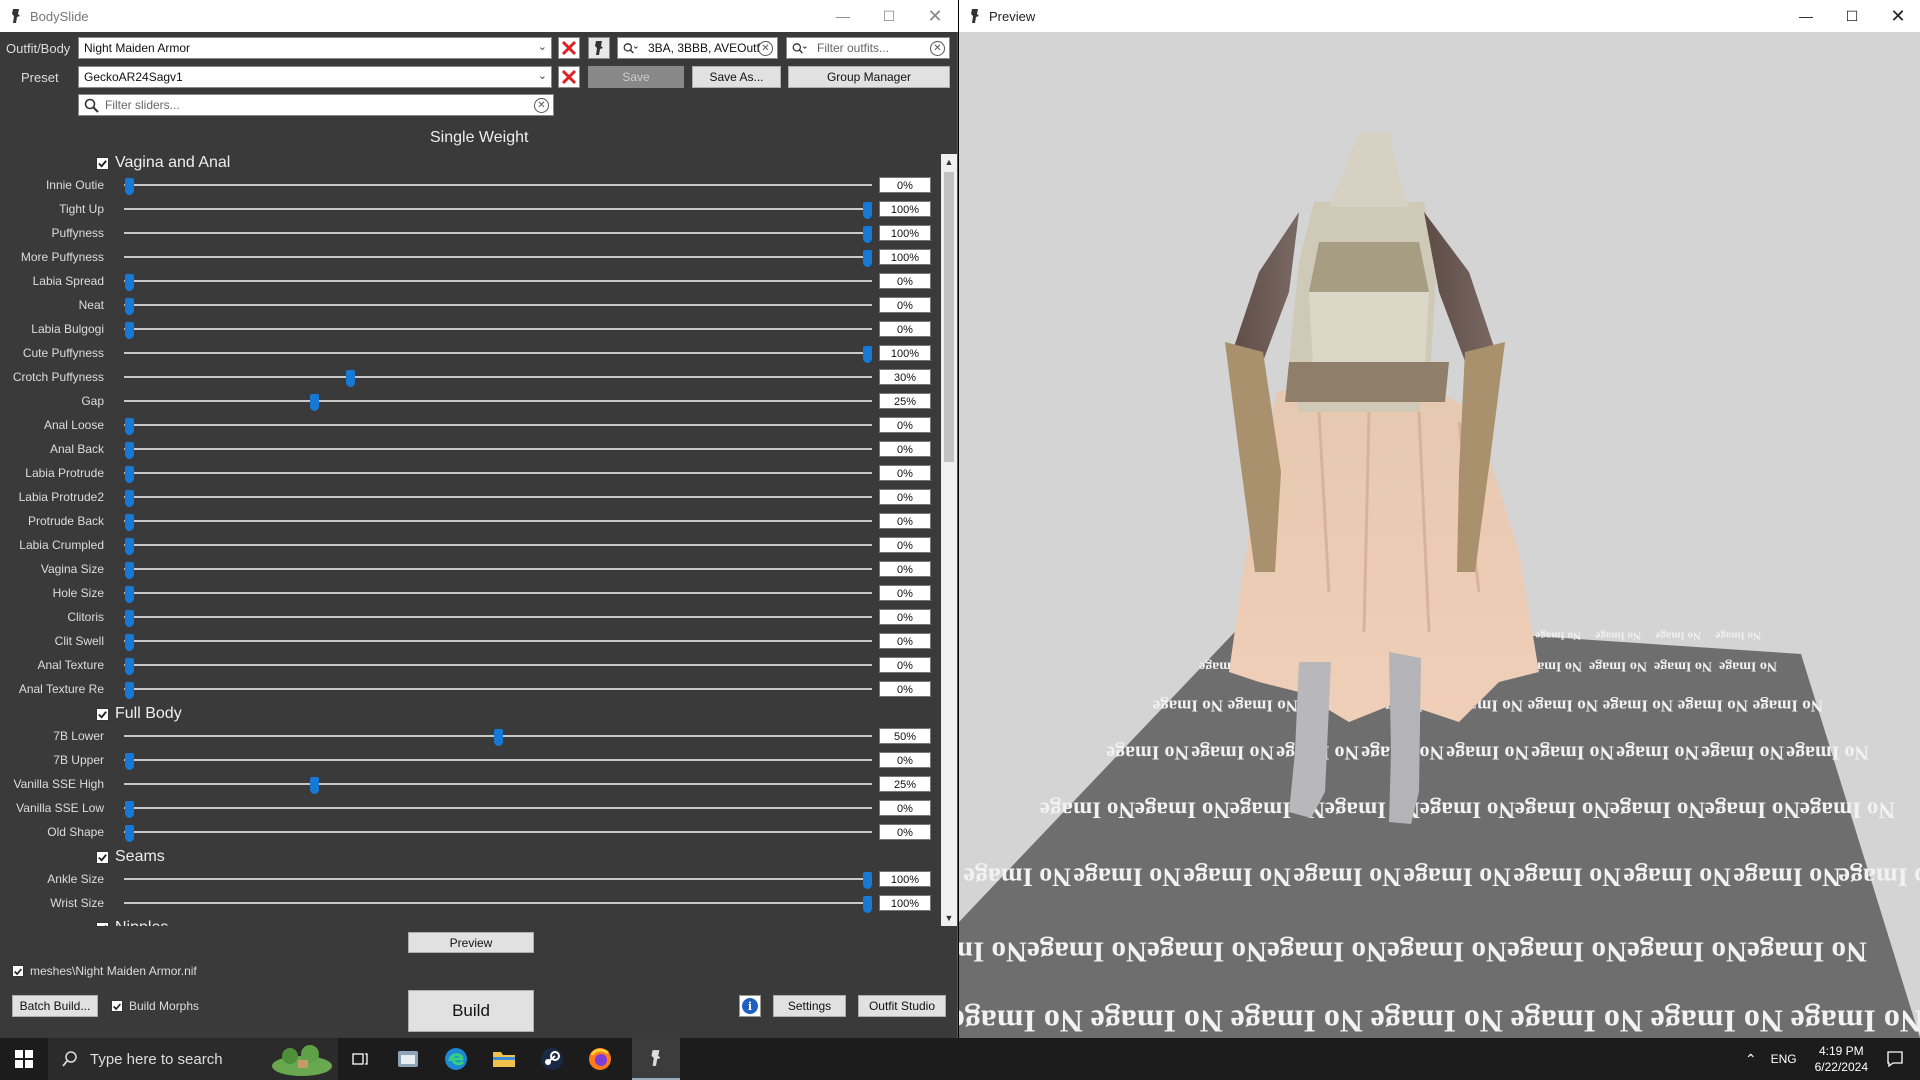  What do you see at coordinates (408, 1059) in the screenshot?
I see `taskbar-app-explorer-alt` at bounding box center [408, 1059].